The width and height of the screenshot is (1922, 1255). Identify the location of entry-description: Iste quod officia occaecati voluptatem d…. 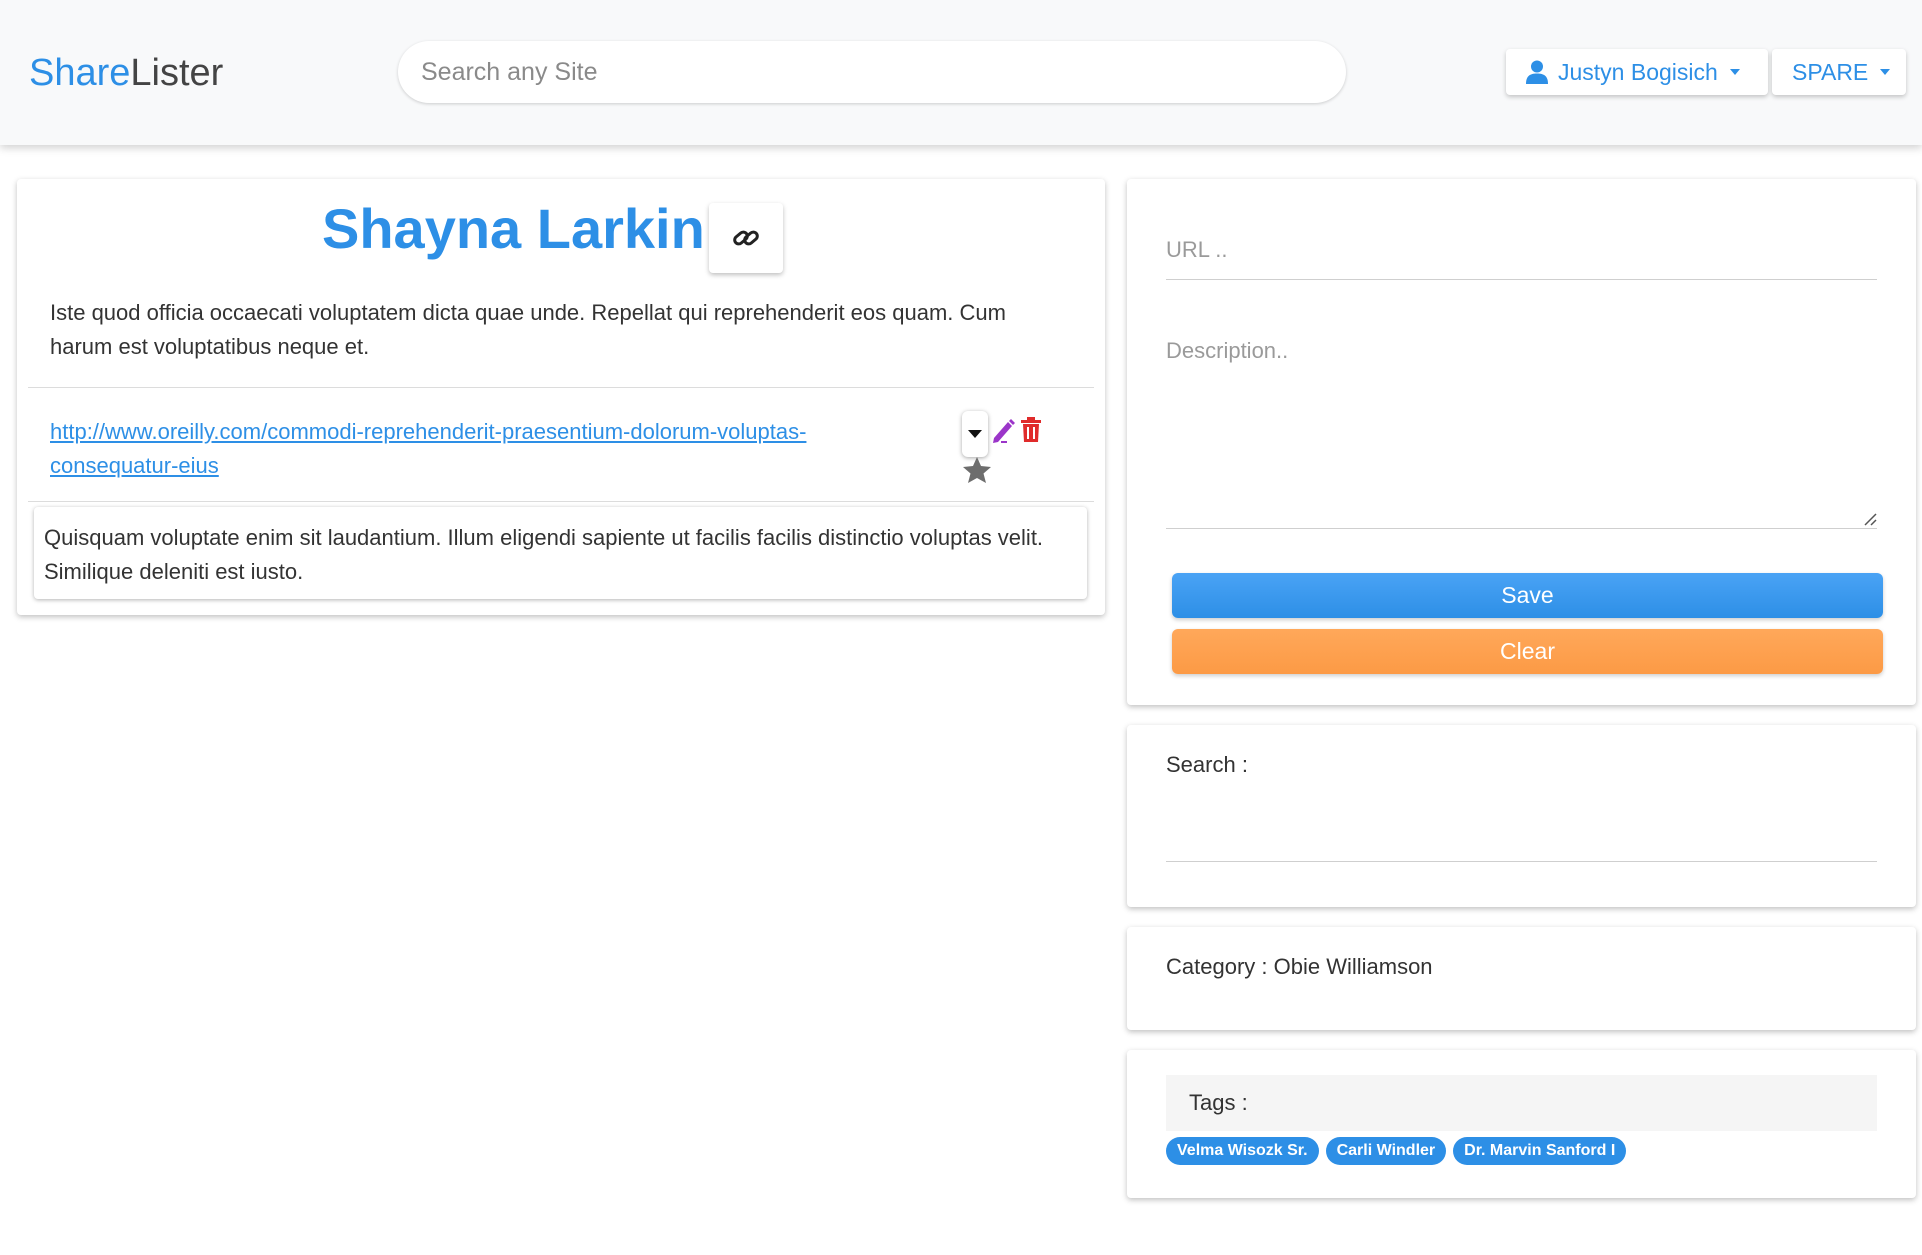
(528, 329).